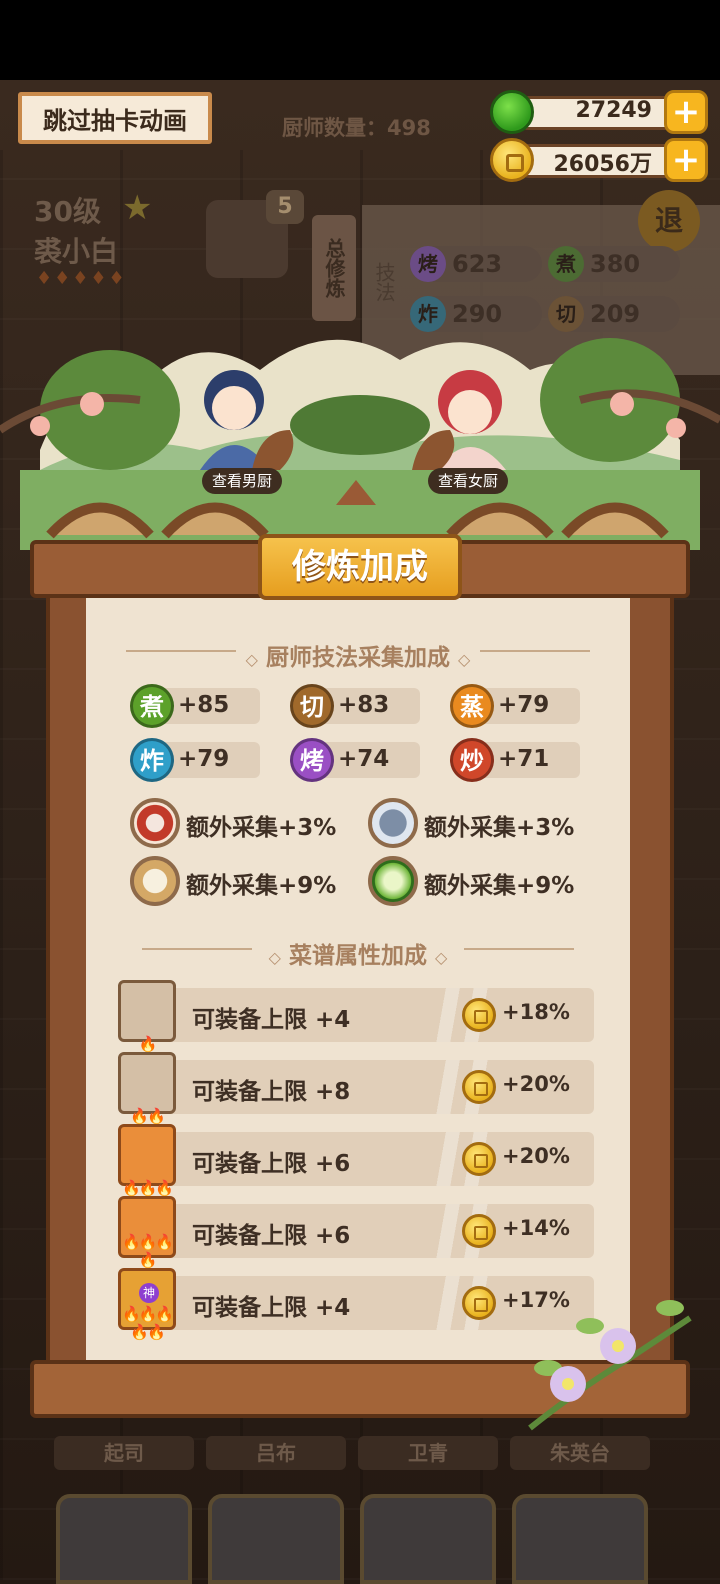 The image size is (720, 1584). I want to click on skill-value: +85, so click(204, 705).